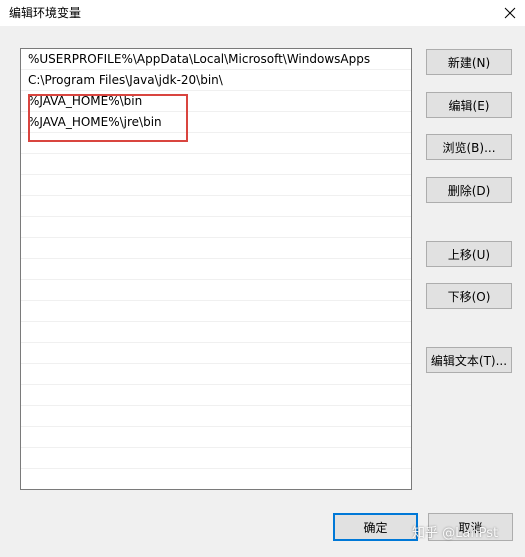 The width and height of the screenshot is (525, 557). What do you see at coordinates (469, 105) in the screenshot?
I see `edit-button: 编辑(E)` at bounding box center [469, 105].